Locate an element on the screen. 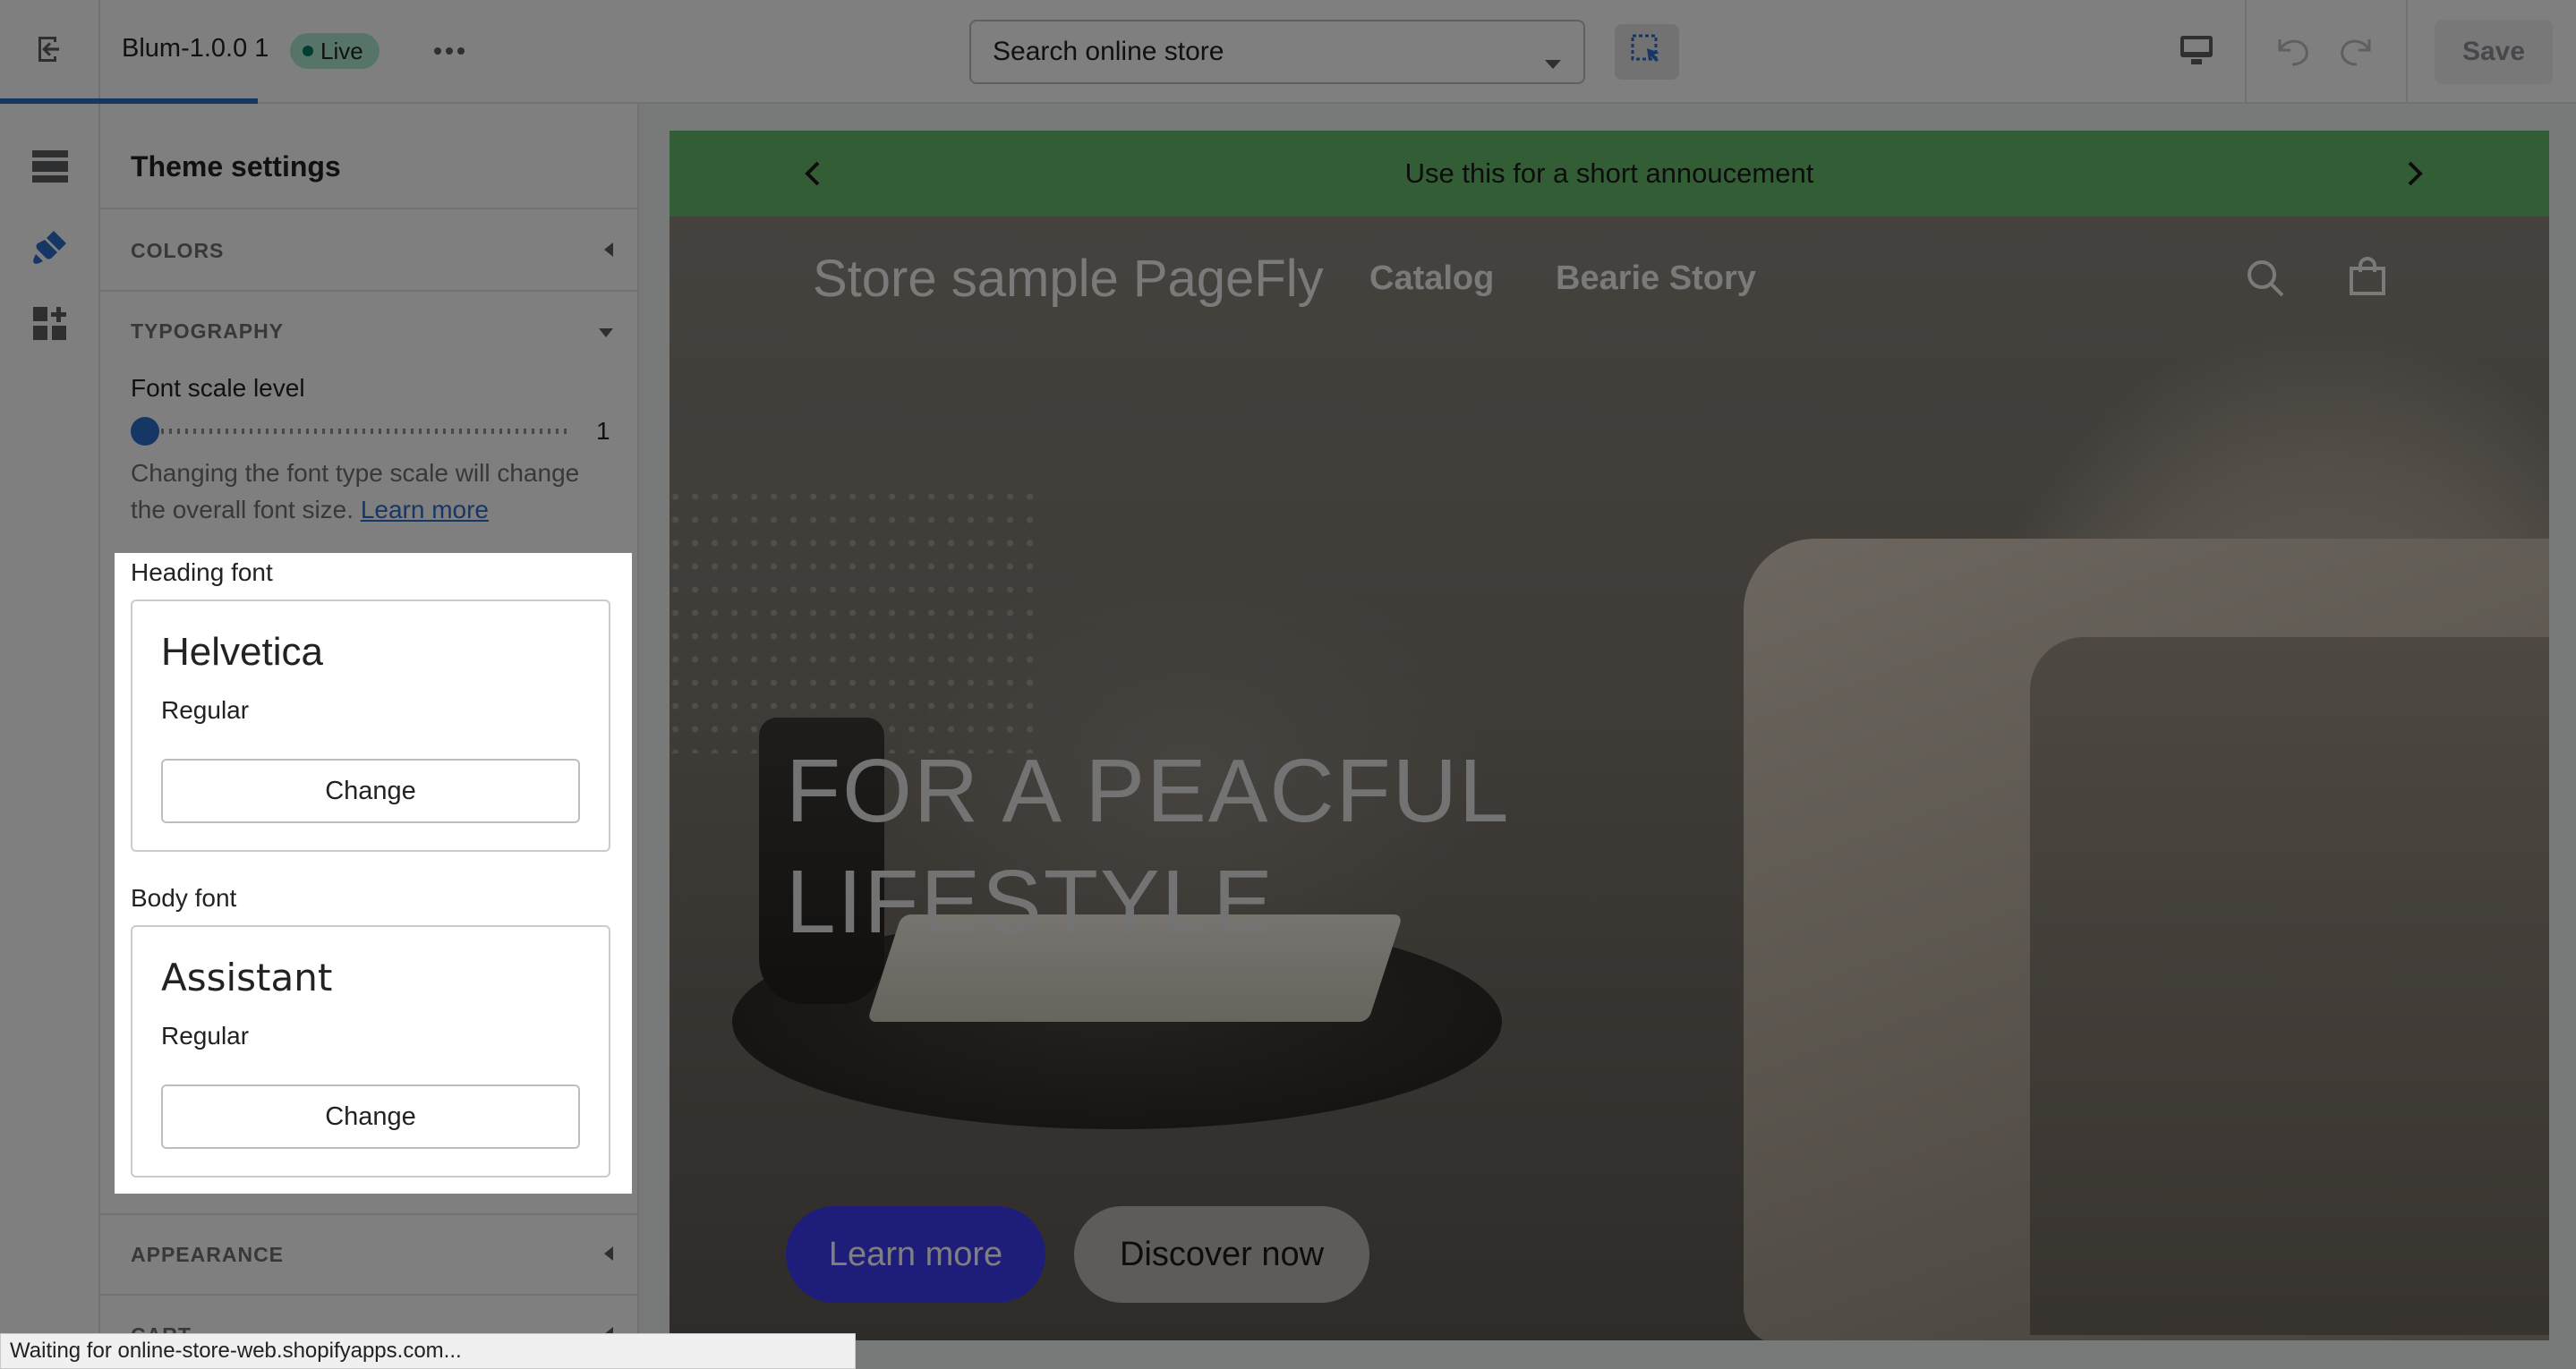  announcement-bar: Use this for a short annoucement is located at coordinates (1609, 174).